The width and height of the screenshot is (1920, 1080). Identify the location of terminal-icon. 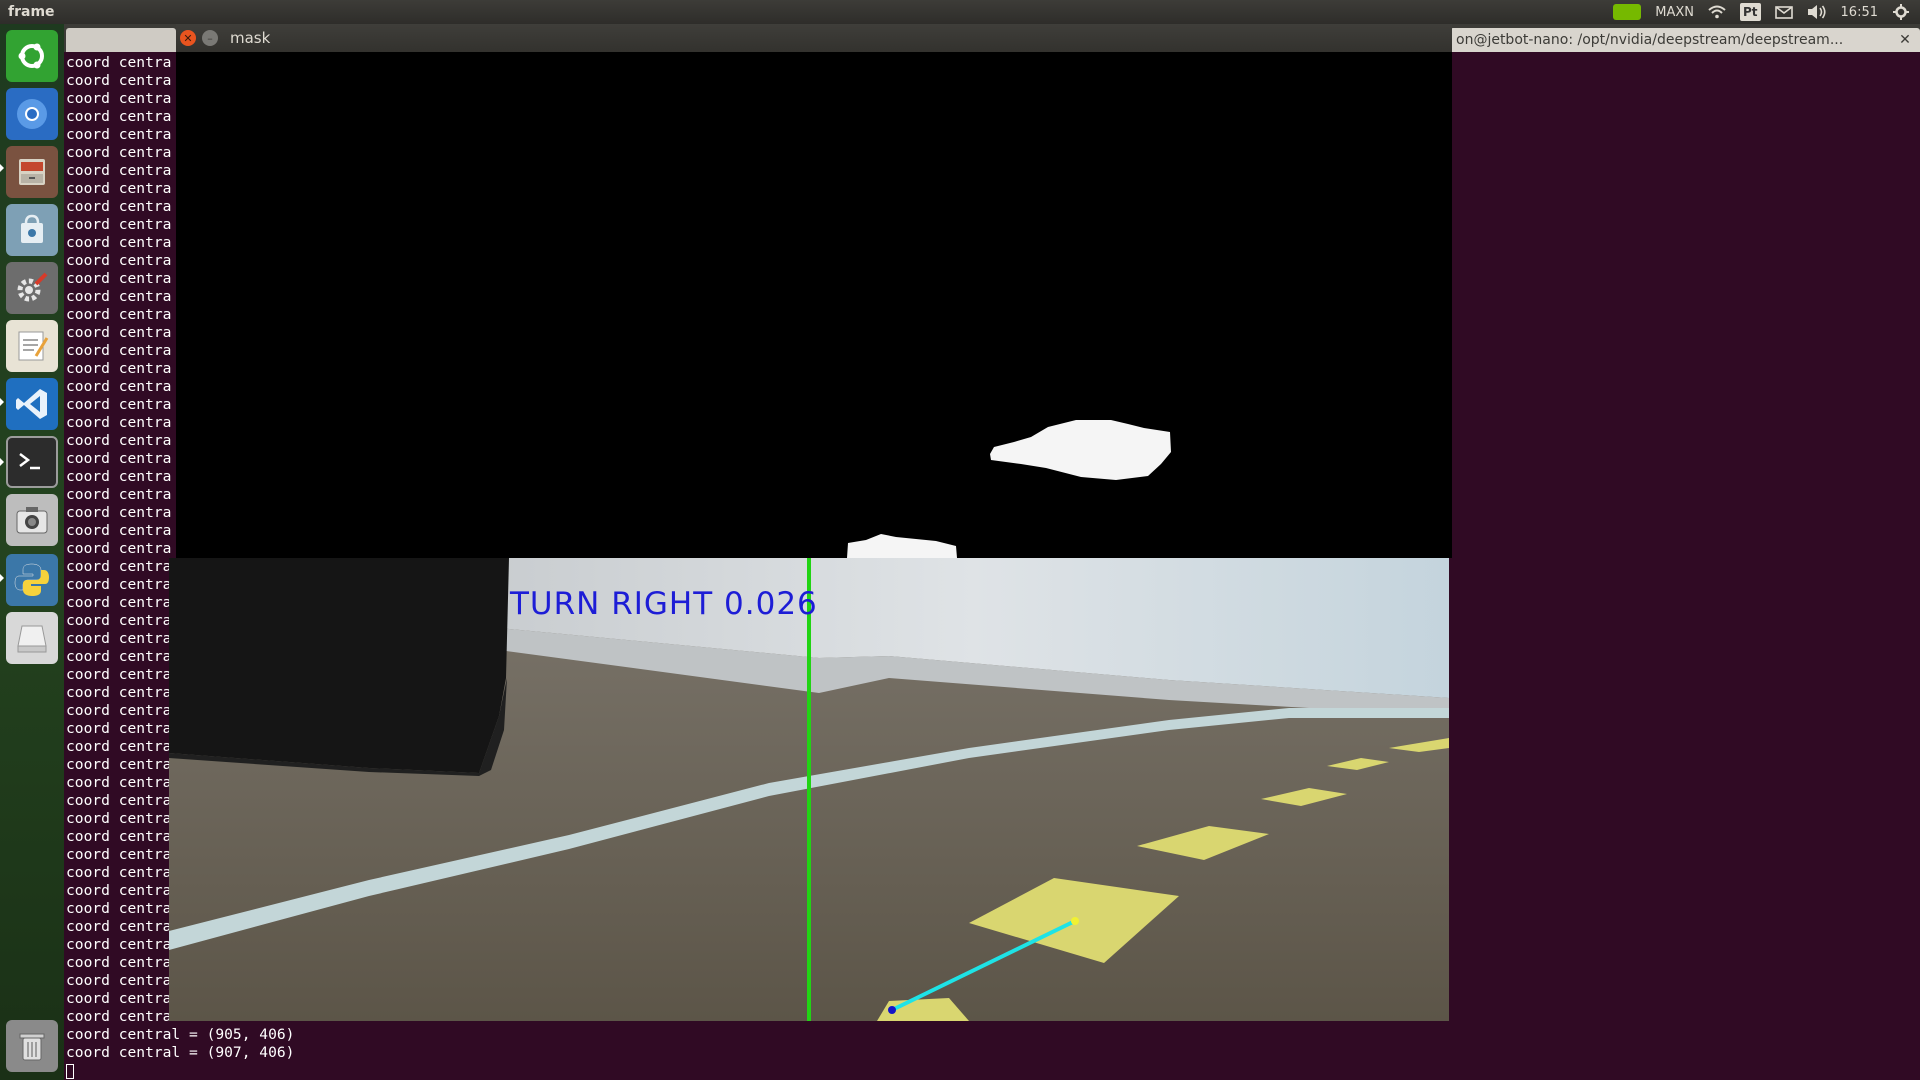
(32, 462).